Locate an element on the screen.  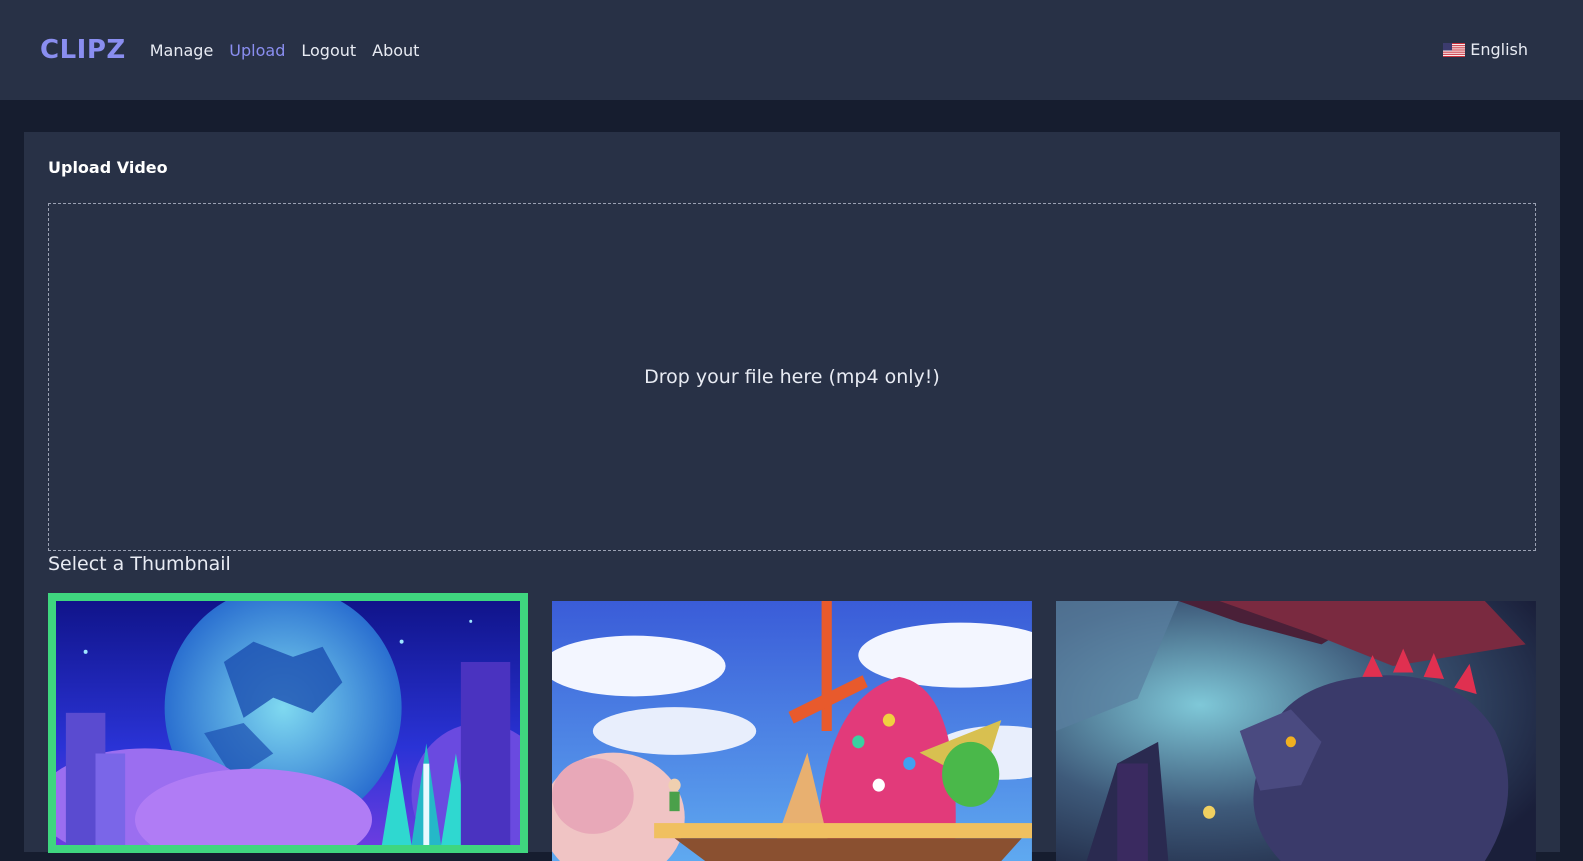
main-nav: Manage Upload Logout About is located at coordinates (293, 50).